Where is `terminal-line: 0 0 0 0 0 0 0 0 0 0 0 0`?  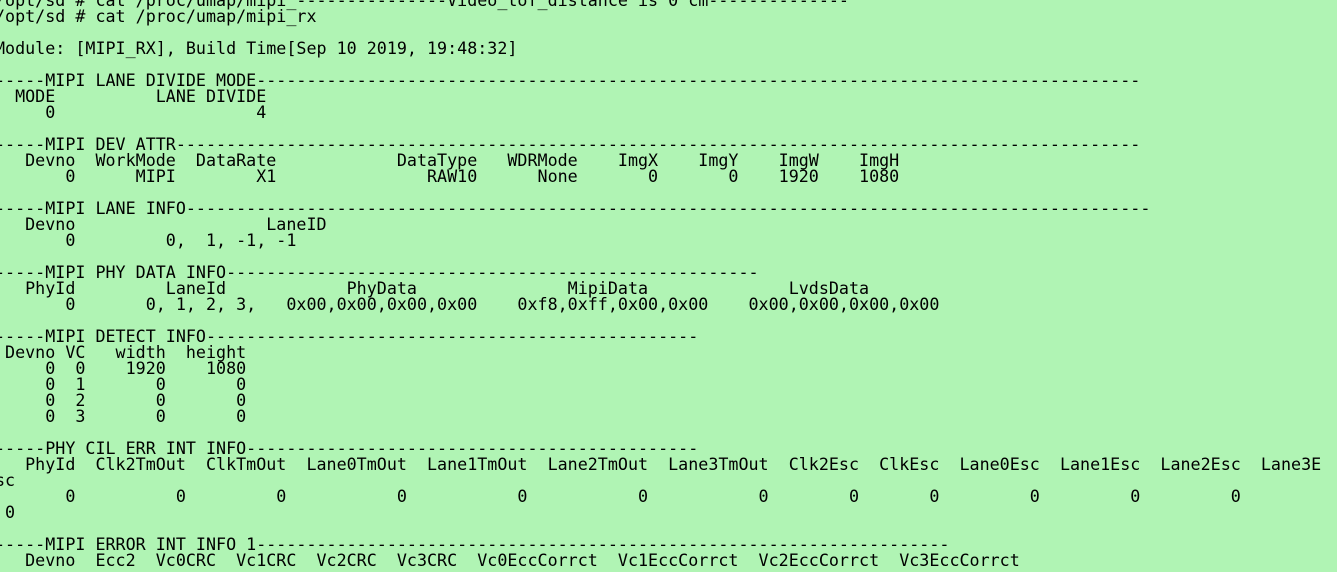
terminal-line: 0 0 0 0 0 0 0 0 0 0 0 0 is located at coordinates (620, 496).